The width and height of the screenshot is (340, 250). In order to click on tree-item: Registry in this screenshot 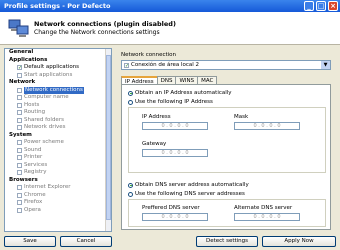, I will do `click(58, 173)`.